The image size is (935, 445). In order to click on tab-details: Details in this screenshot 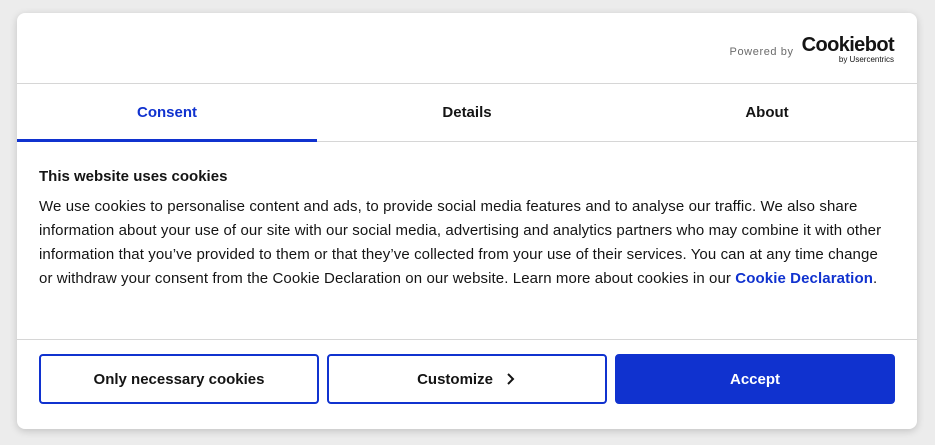, I will do `click(467, 112)`.